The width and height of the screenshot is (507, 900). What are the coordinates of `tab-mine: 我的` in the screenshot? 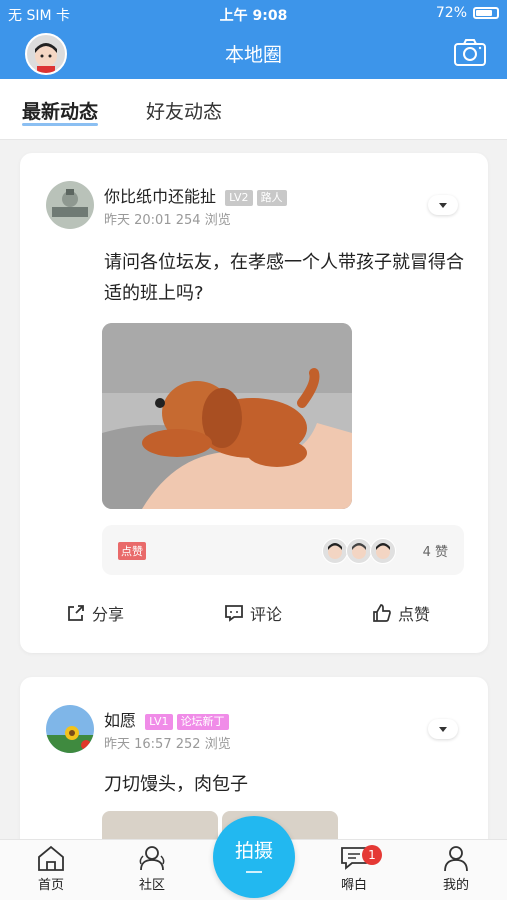 It's located at (456, 868).